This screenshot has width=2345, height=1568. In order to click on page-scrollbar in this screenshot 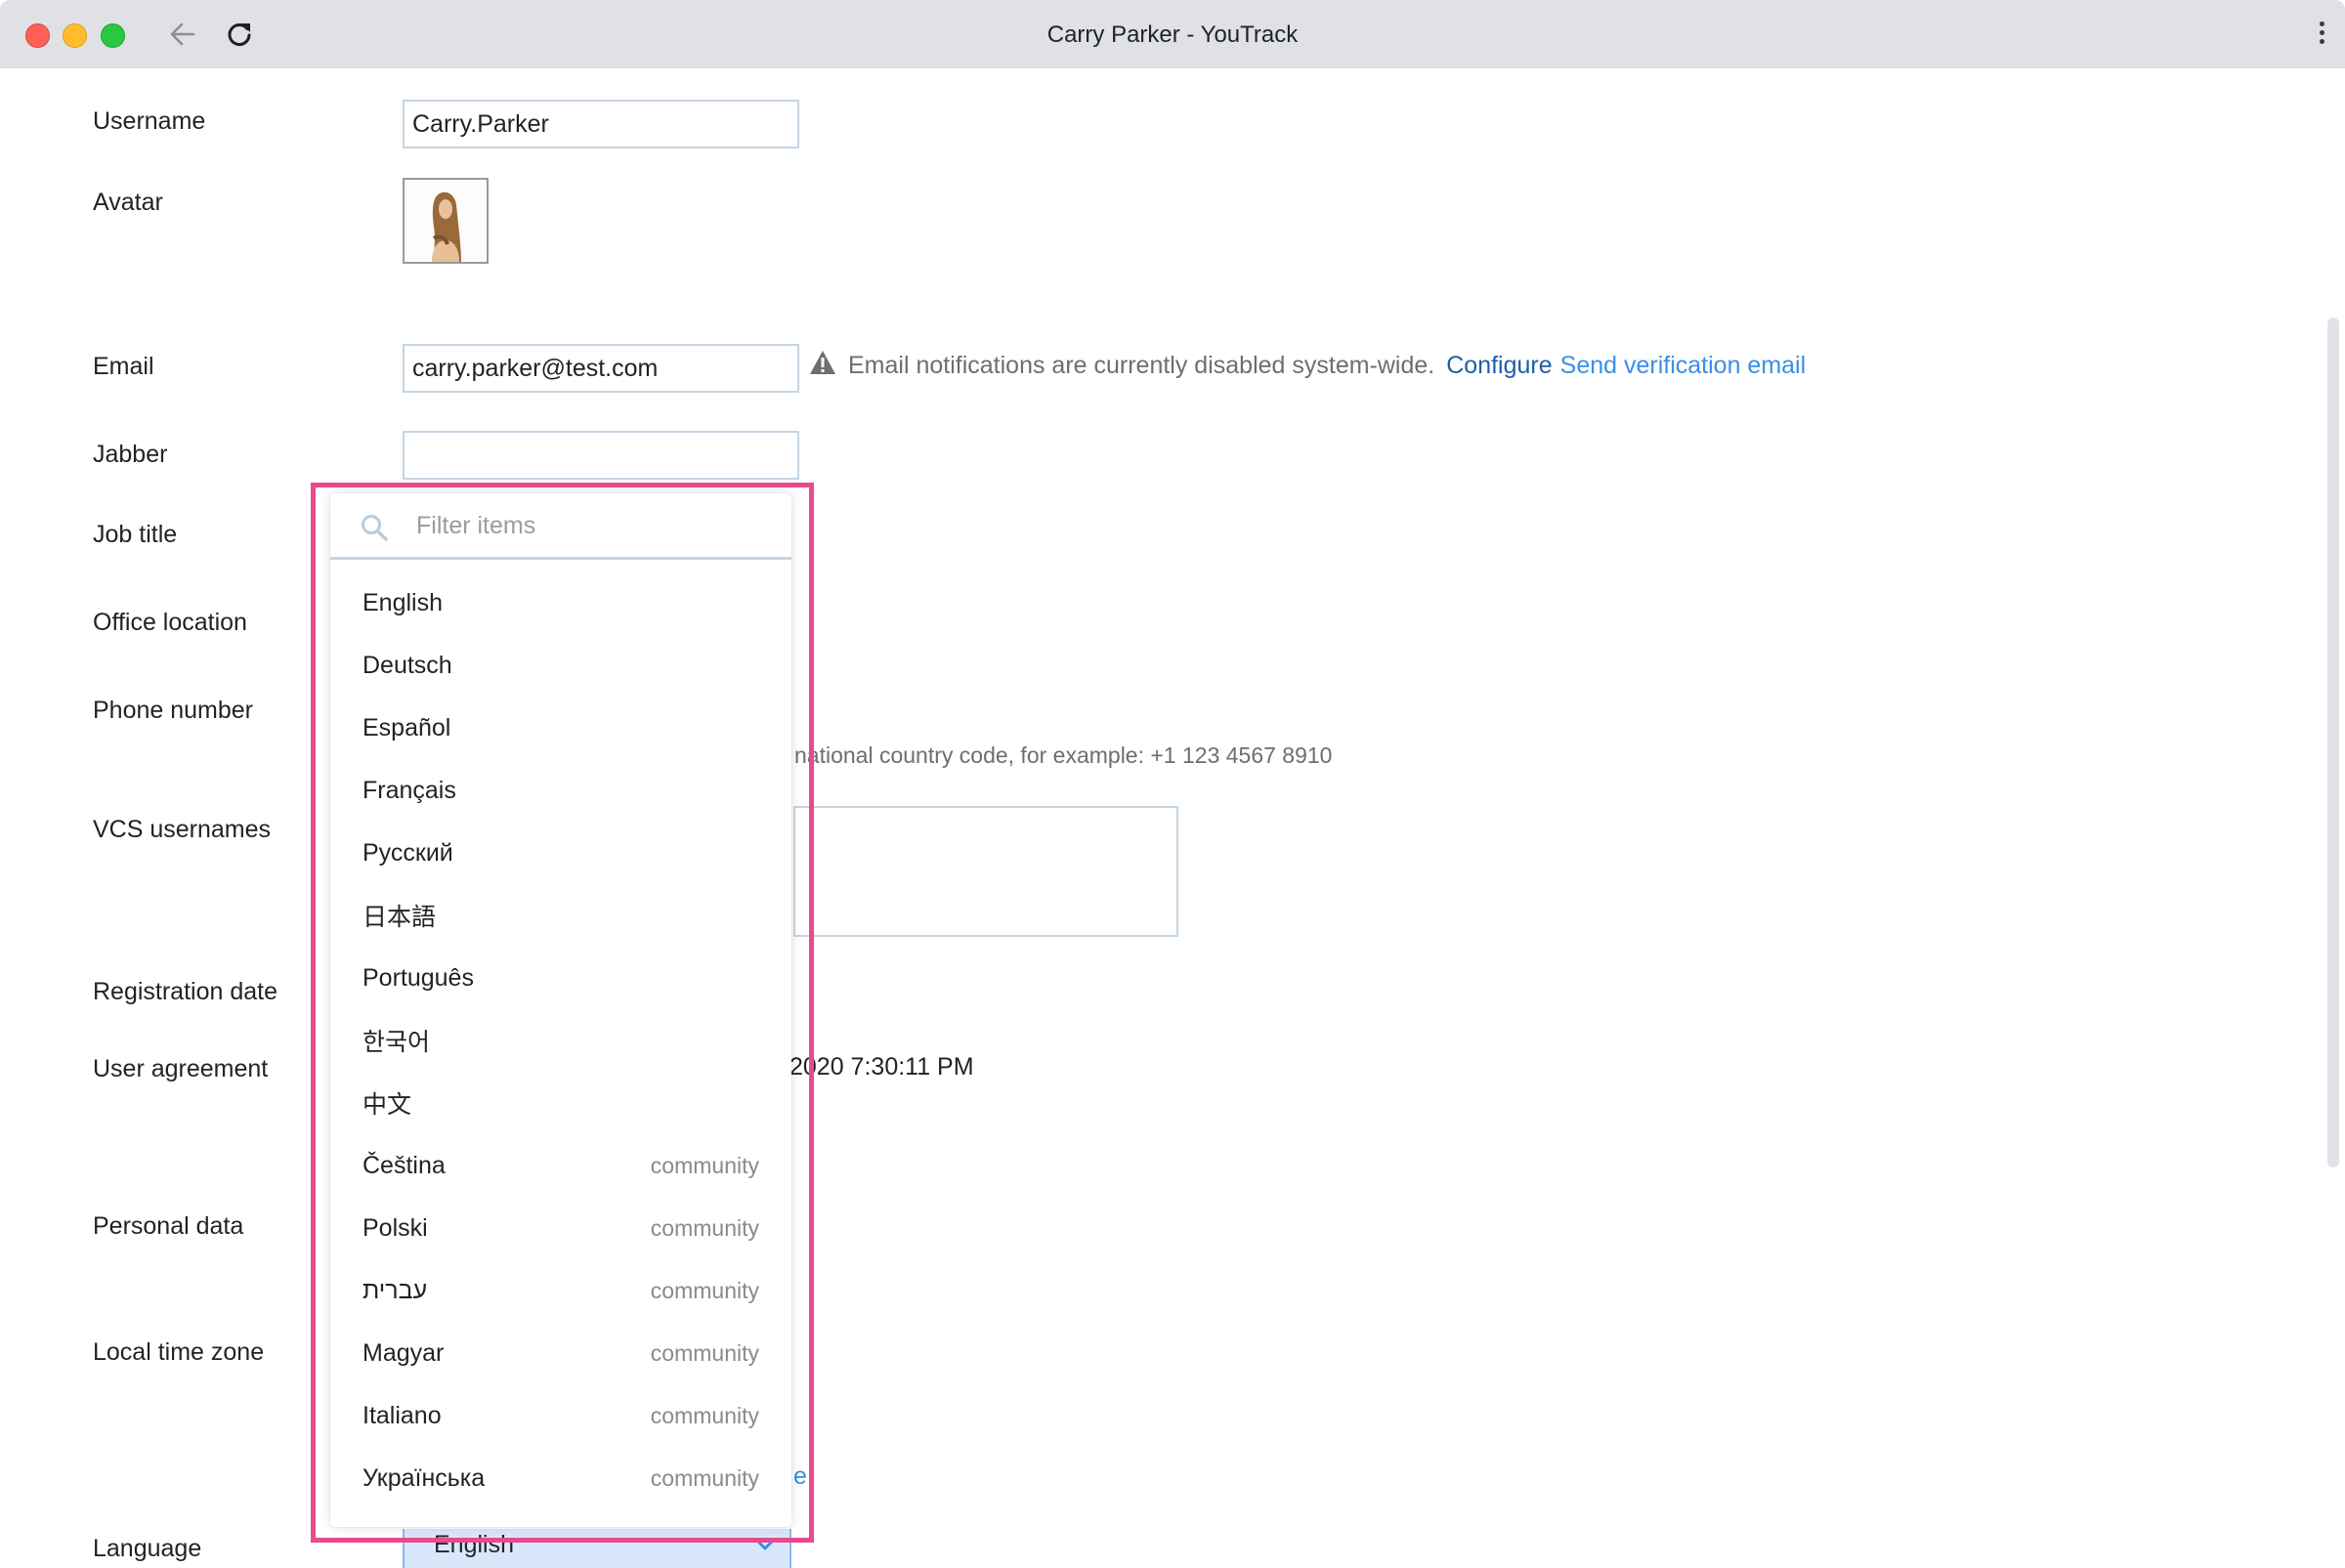, I will do `click(2333, 742)`.